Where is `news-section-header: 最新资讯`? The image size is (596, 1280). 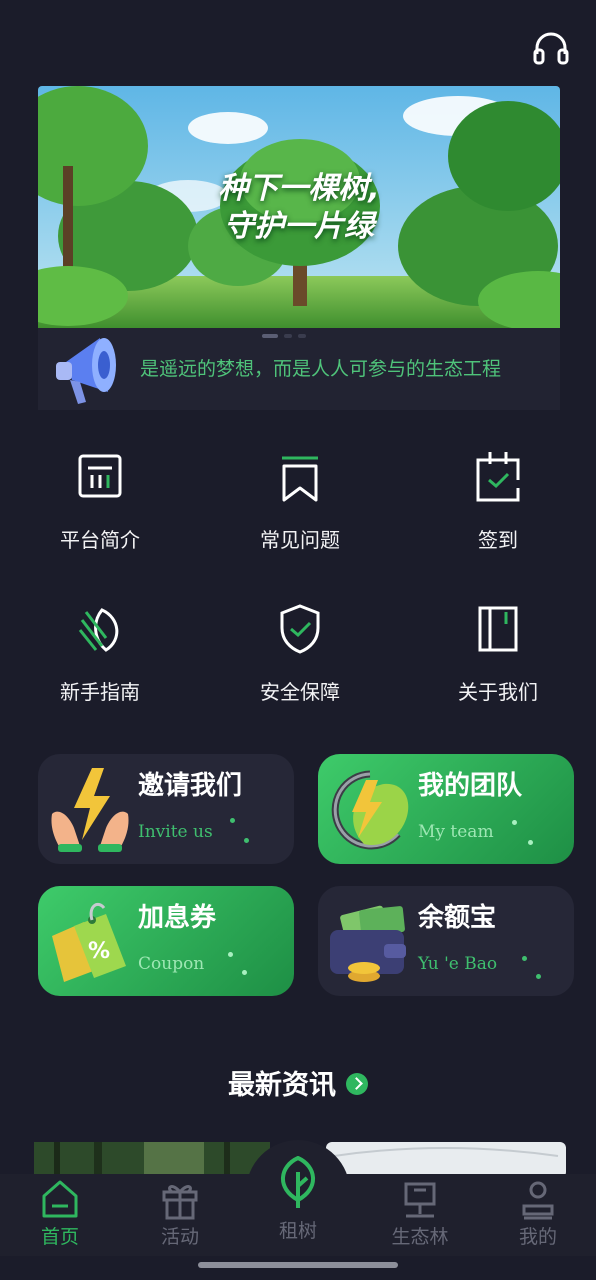
news-section-header: 最新资讯 is located at coordinates (298, 1086).